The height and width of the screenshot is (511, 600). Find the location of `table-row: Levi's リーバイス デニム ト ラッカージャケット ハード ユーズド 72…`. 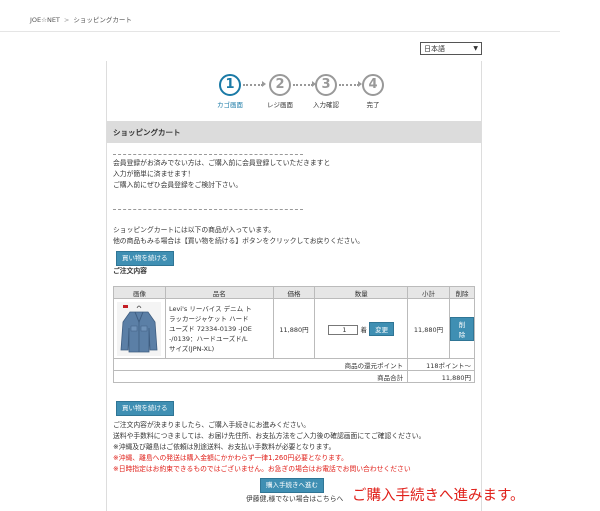

table-row: Levi's リーバイス デニム ト ラッカージャケット ハード ユーズド 72… is located at coordinates (294, 328).